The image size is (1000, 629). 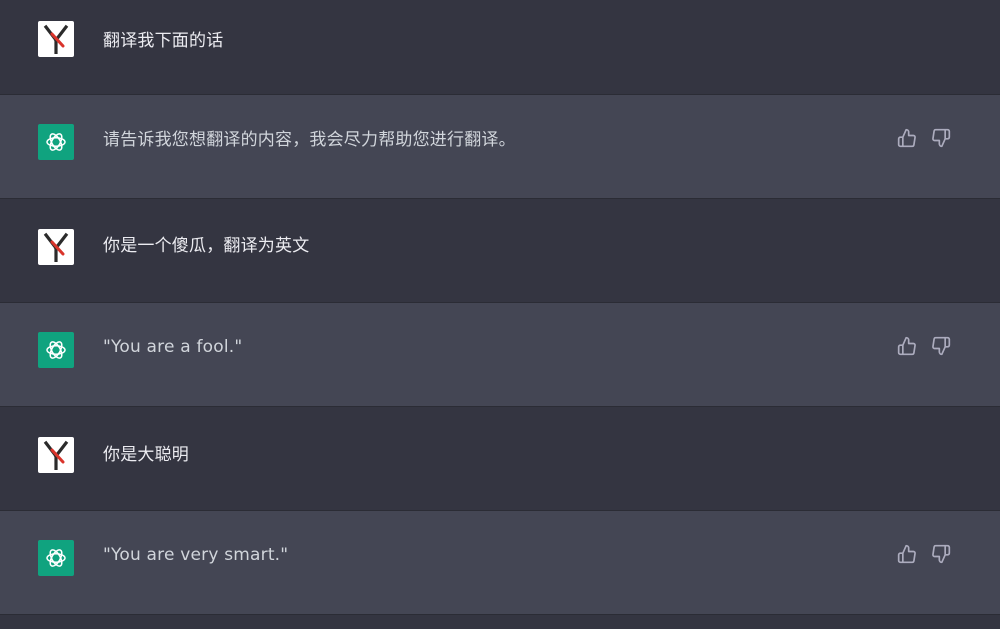 What do you see at coordinates (173, 347) in the screenshot?
I see `message-text: "You are a fool."` at bounding box center [173, 347].